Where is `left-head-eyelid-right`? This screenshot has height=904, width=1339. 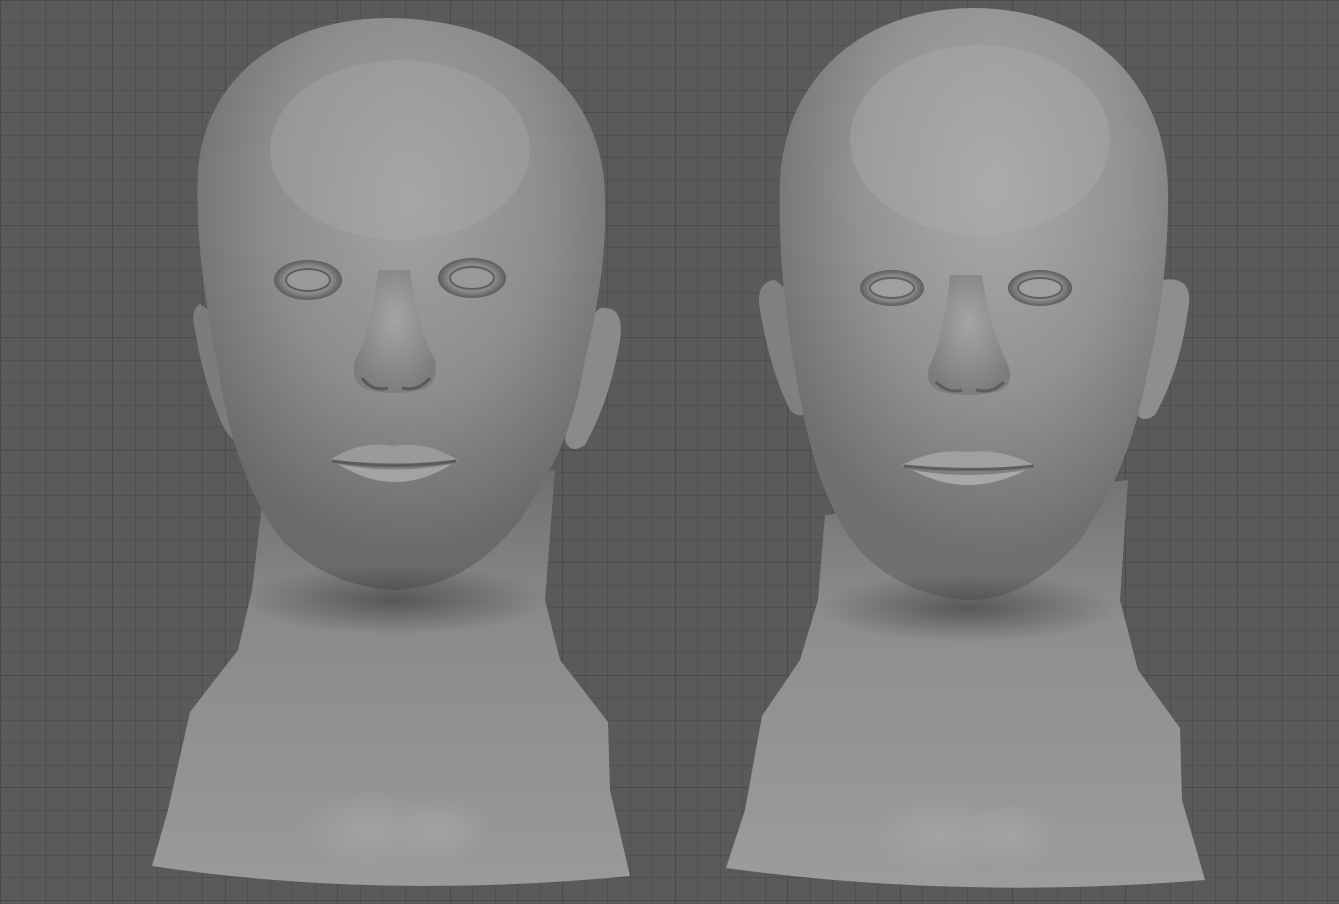 left-head-eyelid-right is located at coordinates (472, 278).